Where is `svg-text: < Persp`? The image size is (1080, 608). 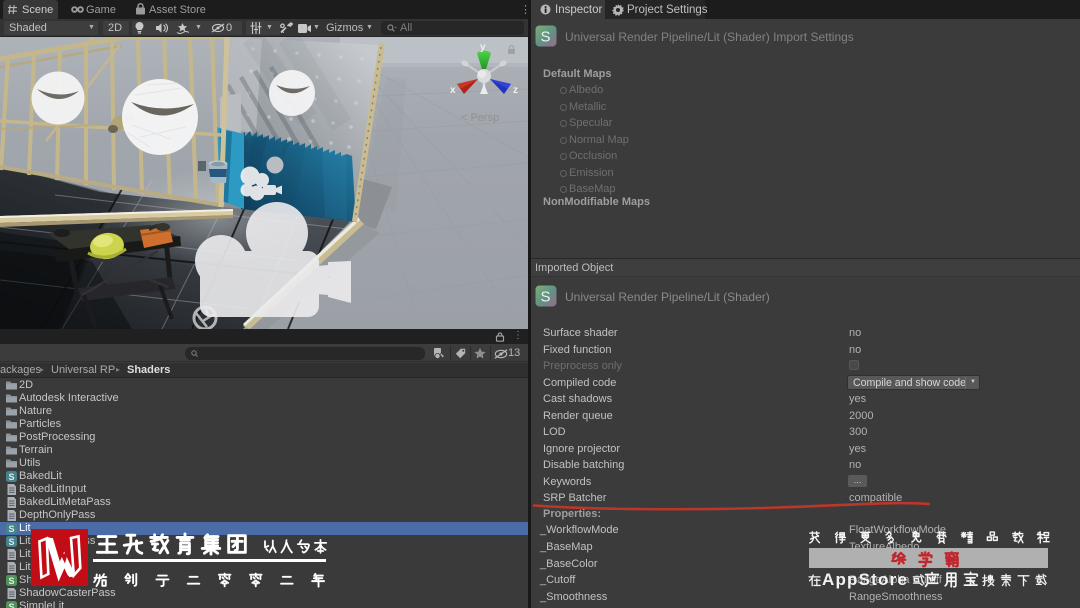
svg-text: < Persp is located at coordinates (480, 118).